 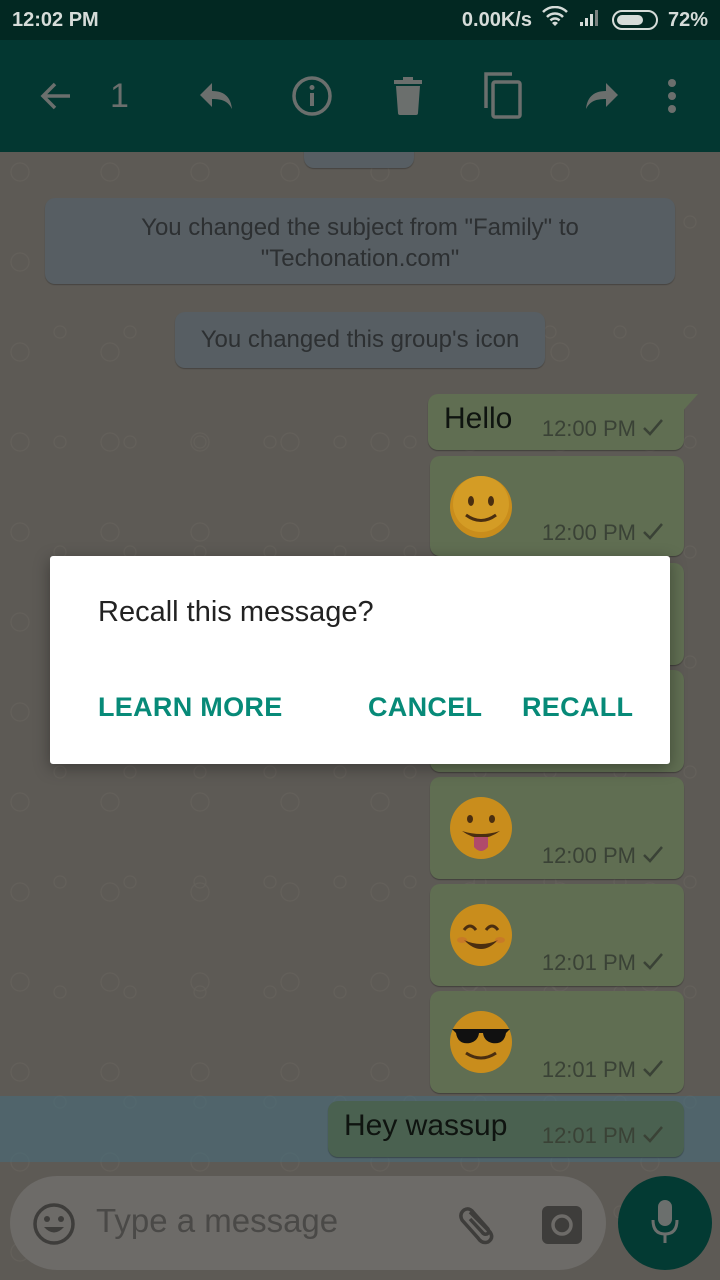 I want to click on message-bubble: Hello 12:00 PM, so click(x=556, y=422).